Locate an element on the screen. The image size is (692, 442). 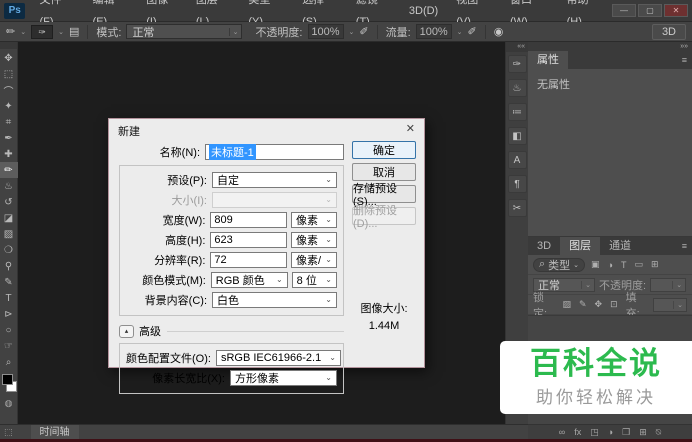
opacity-input: 100% is located at coordinates (325, 31).